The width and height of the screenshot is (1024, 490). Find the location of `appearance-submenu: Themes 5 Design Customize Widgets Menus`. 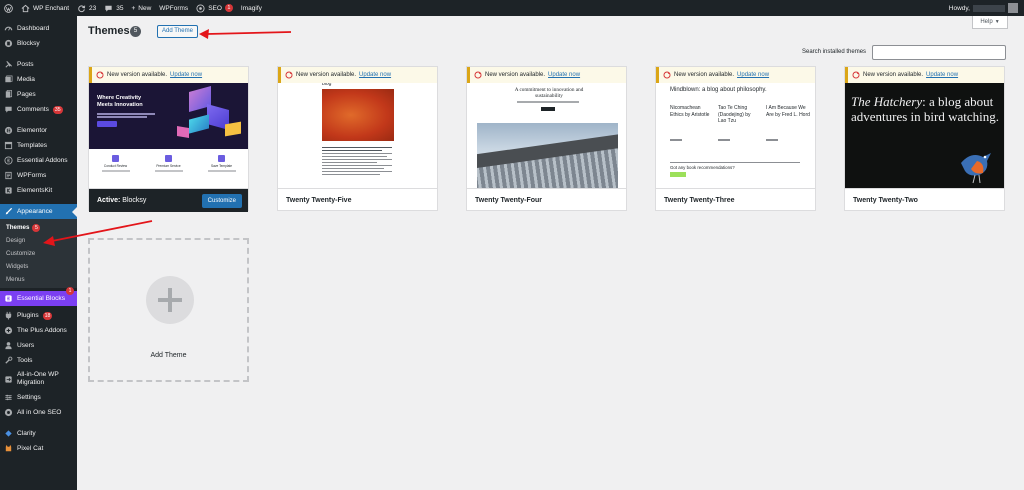

appearance-submenu: Themes 5 Design Customize Widgets Menus is located at coordinates (38, 253).